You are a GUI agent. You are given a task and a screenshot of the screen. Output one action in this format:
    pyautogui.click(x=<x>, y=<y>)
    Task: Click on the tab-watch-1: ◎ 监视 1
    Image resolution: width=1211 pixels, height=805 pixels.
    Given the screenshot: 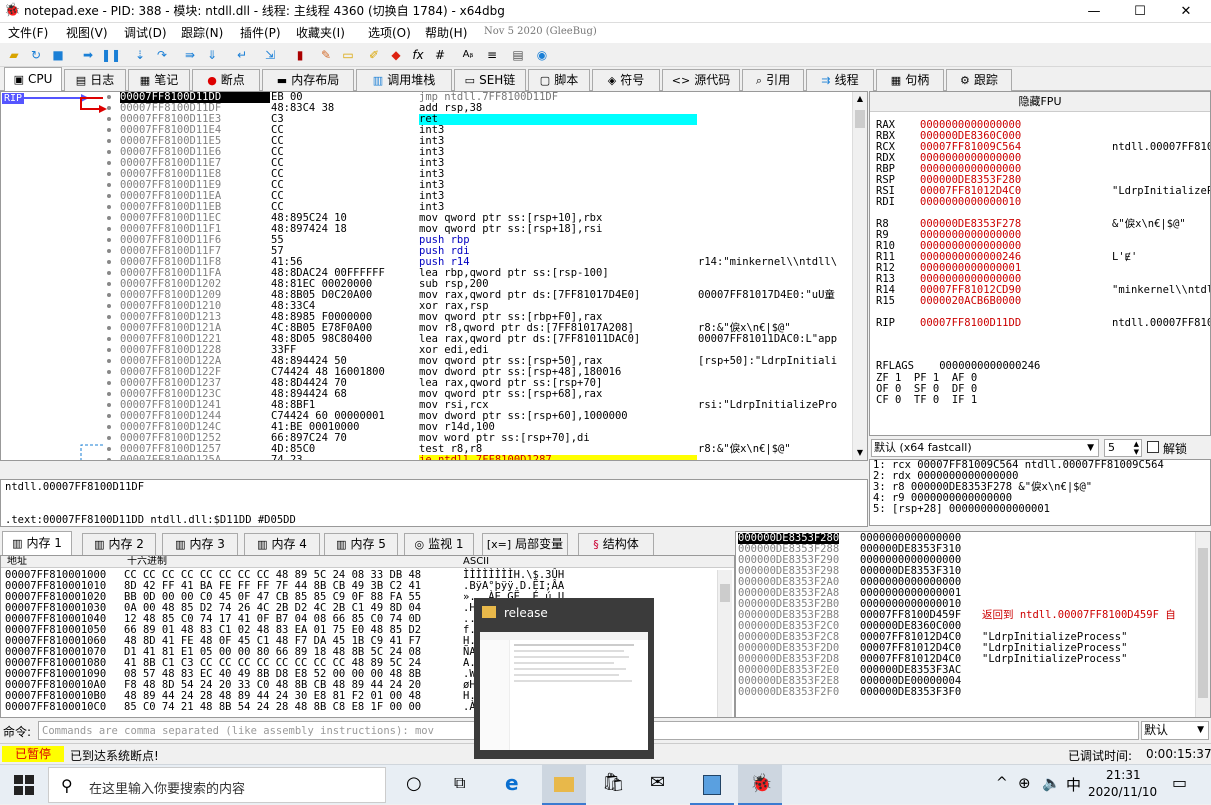 What is the action you would take?
    pyautogui.click(x=439, y=544)
    